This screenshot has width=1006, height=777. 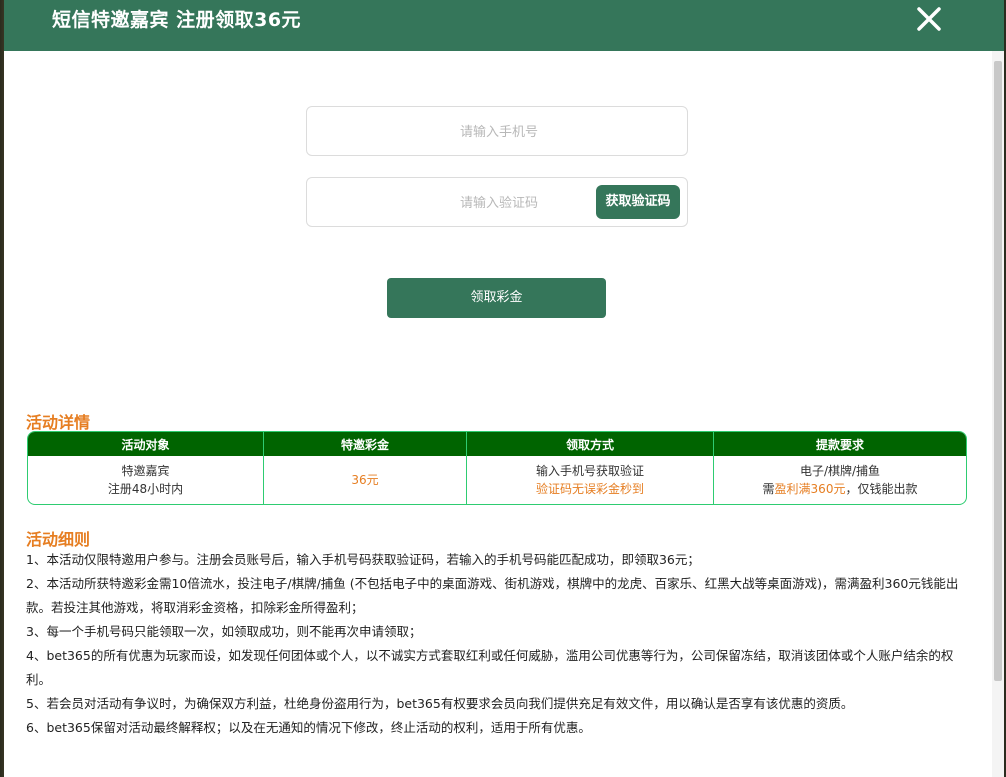 What do you see at coordinates (146, 444) in the screenshot?
I see `table-header-cell: 活动对象` at bounding box center [146, 444].